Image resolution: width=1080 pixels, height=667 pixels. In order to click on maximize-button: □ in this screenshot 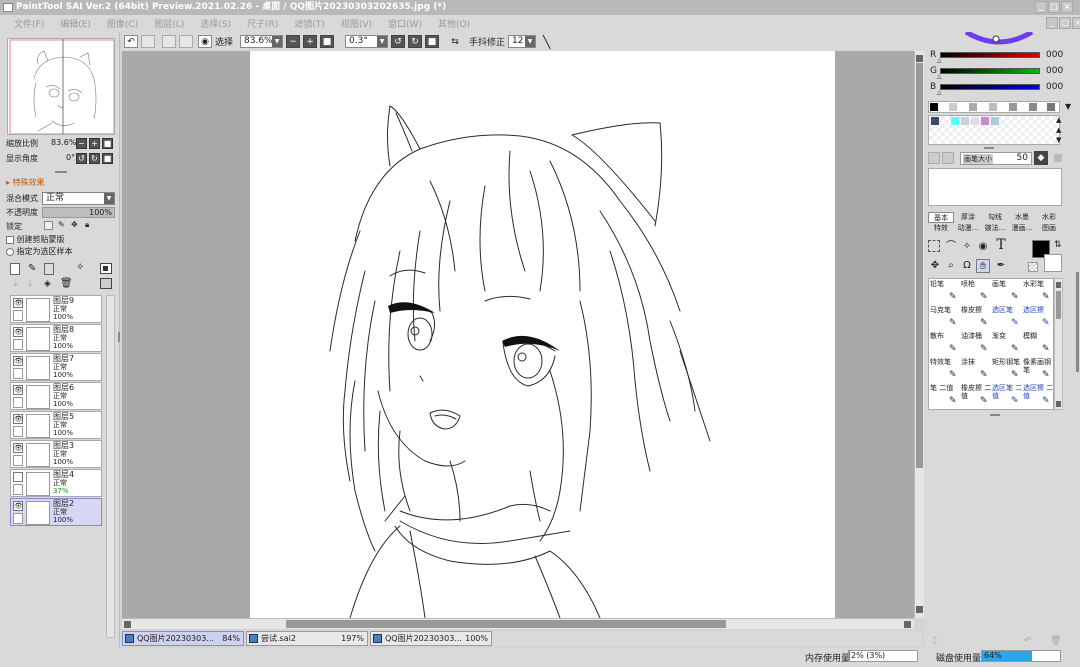, I will do `click(1054, 7)`.